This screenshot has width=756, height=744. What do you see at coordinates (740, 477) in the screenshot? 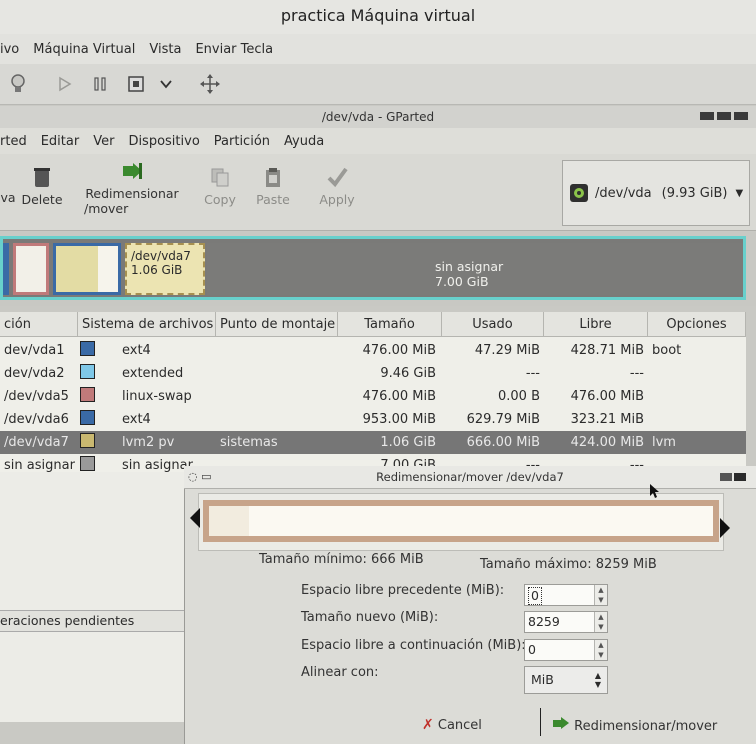
I see `dialog-close-icon` at bounding box center [740, 477].